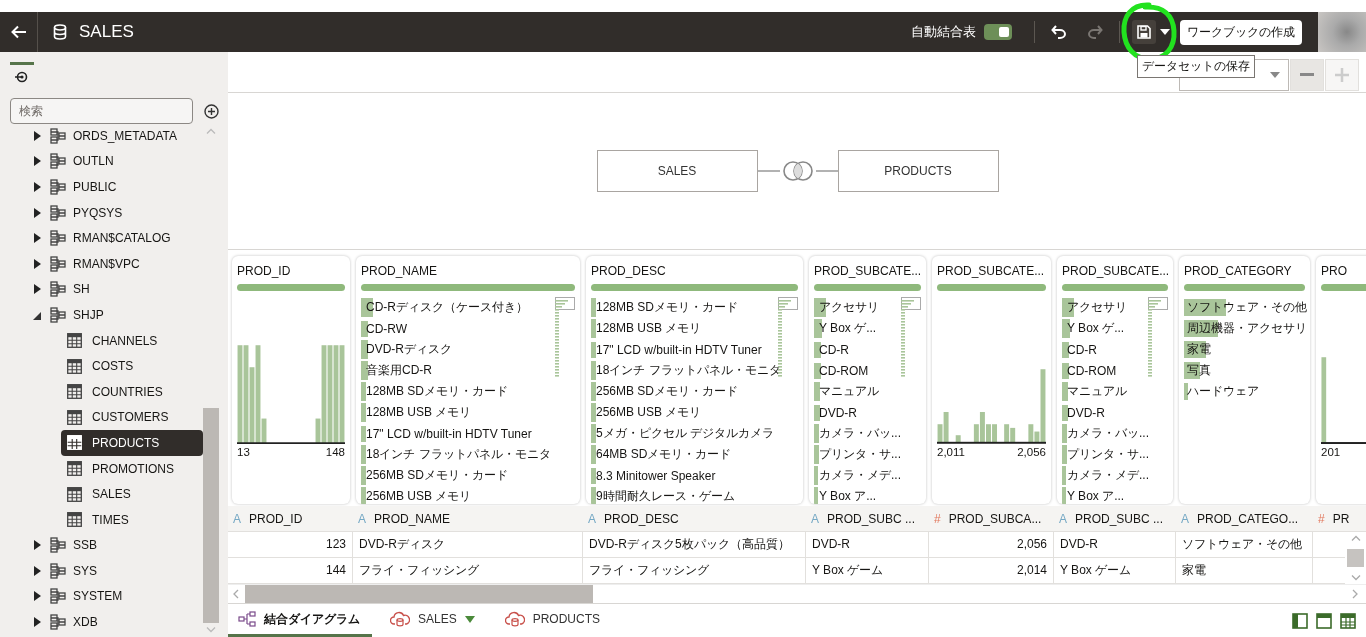 This screenshot has width=1366, height=637. What do you see at coordinates (1331, 452) in the screenshot?
I see `axis-label: 201` at bounding box center [1331, 452].